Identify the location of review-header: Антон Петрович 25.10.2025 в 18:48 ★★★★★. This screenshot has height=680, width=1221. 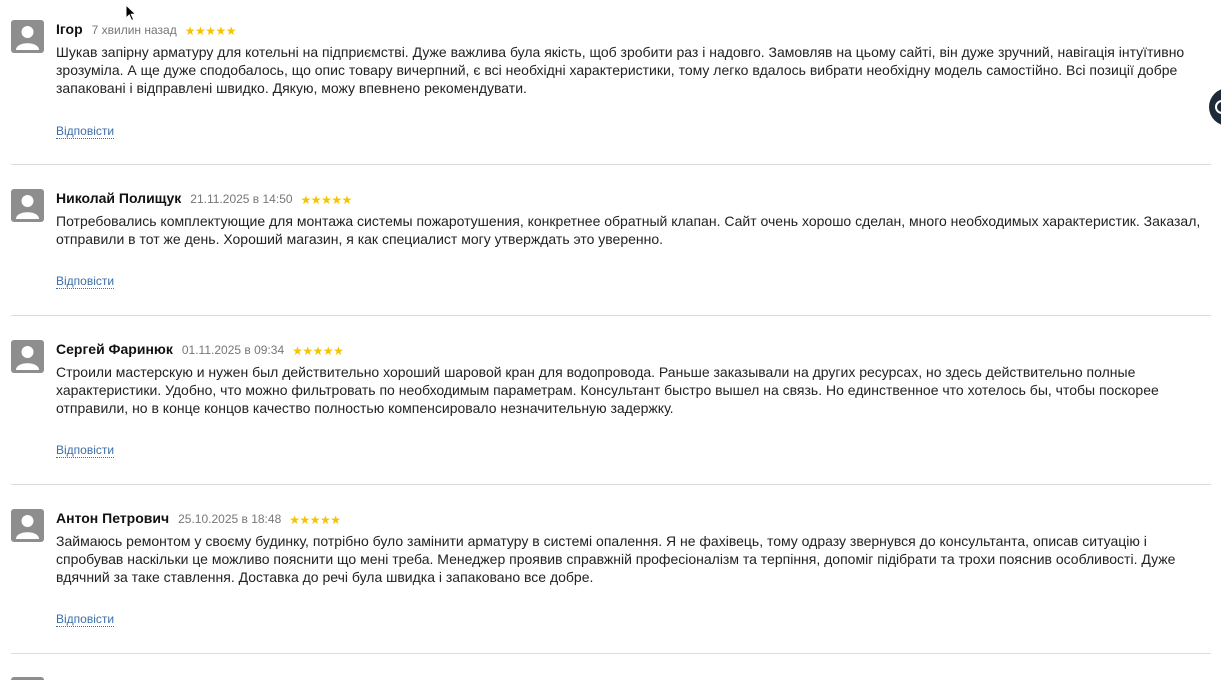
(198, 518).